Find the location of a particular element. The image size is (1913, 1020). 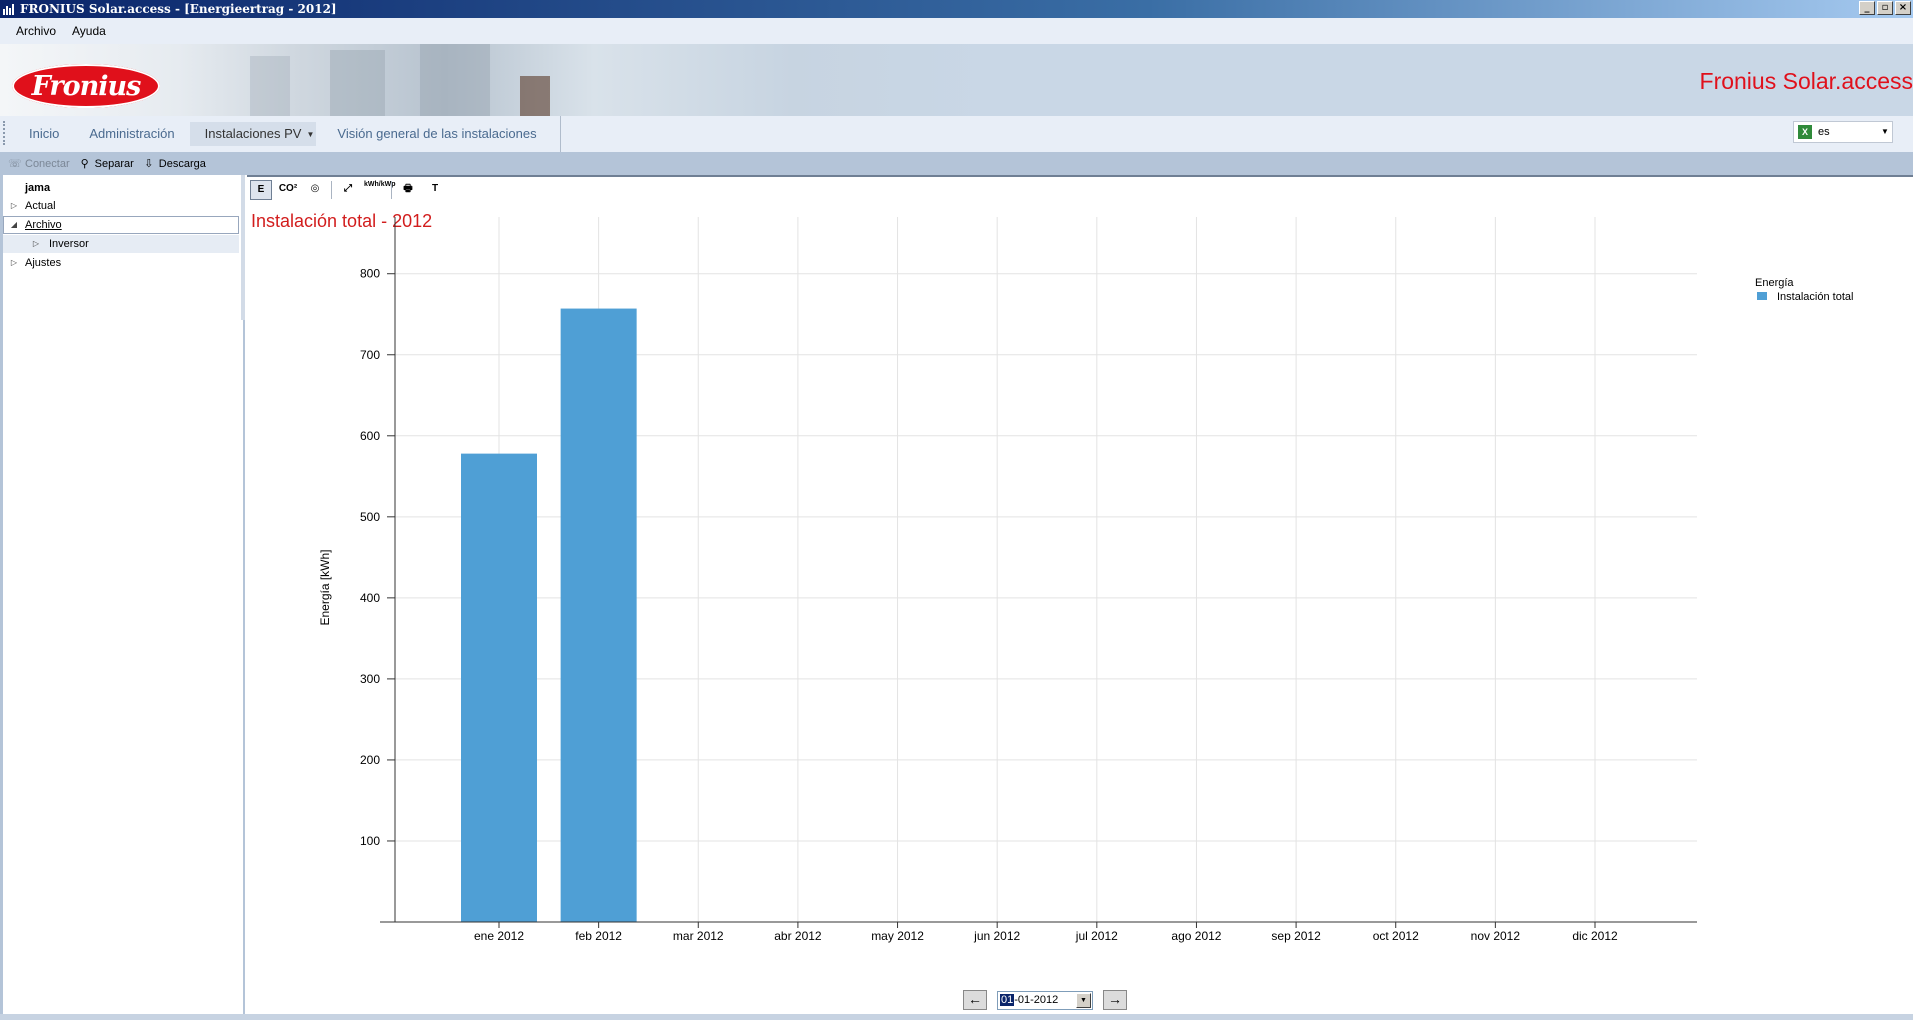

connect-icon: ☏ is located at coordinates (15, 163).